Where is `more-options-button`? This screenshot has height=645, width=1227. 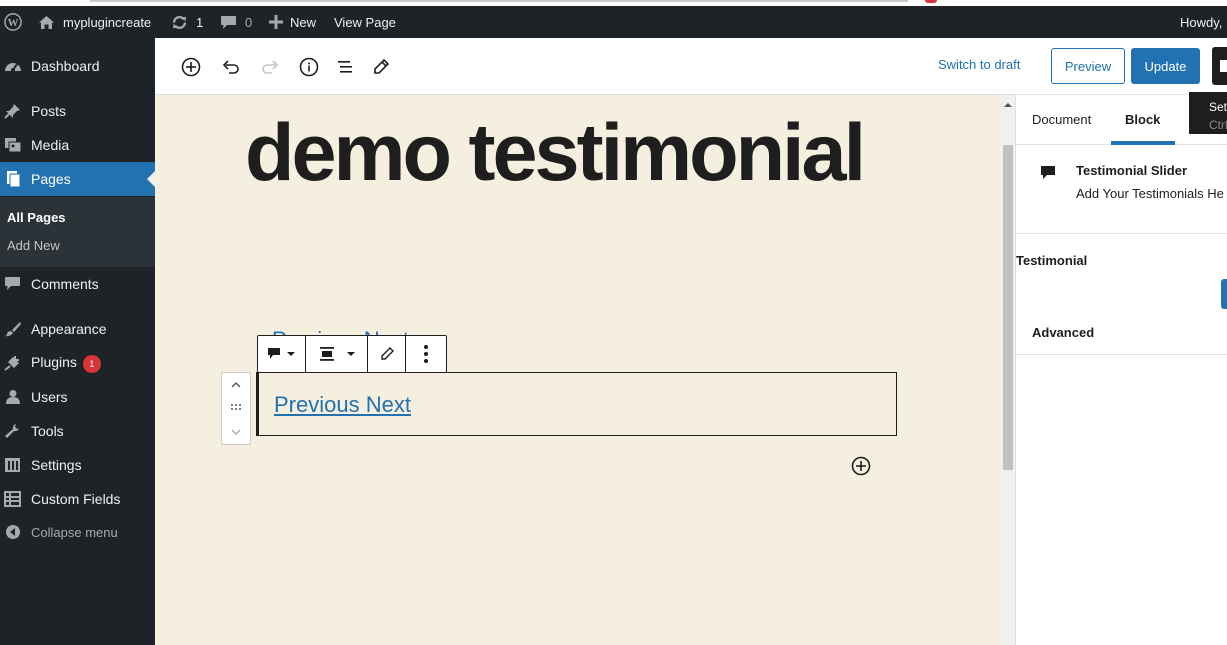
more-options-button is located at coordinates (426, 354).